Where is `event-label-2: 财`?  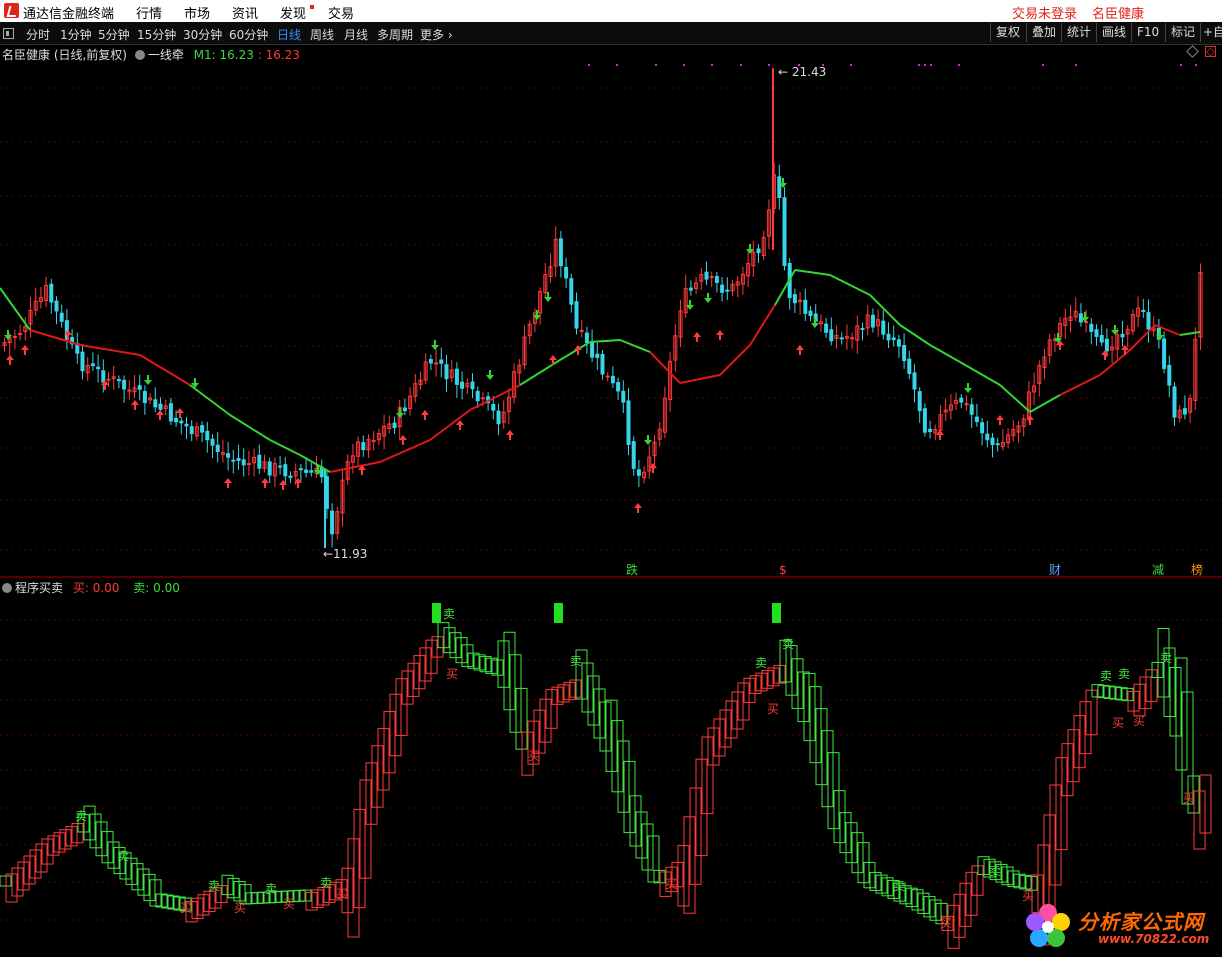
event-label-2: 财 is located at coordinates (1055, 570).